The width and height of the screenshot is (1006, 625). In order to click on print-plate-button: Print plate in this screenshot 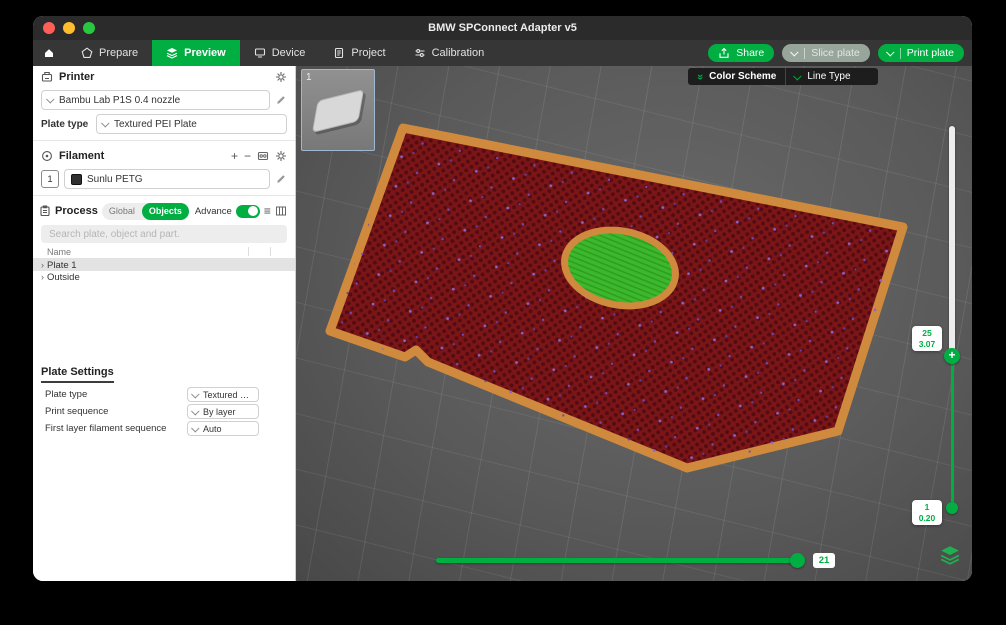, I will do `click(920, 53)`.